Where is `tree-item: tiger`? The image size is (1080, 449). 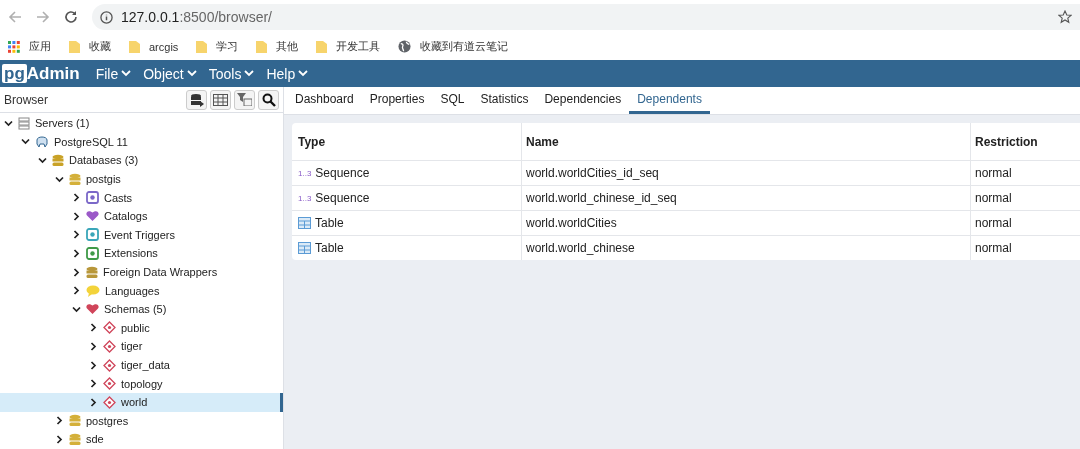
tree-item: tiger is located at coordinates (141, 346).